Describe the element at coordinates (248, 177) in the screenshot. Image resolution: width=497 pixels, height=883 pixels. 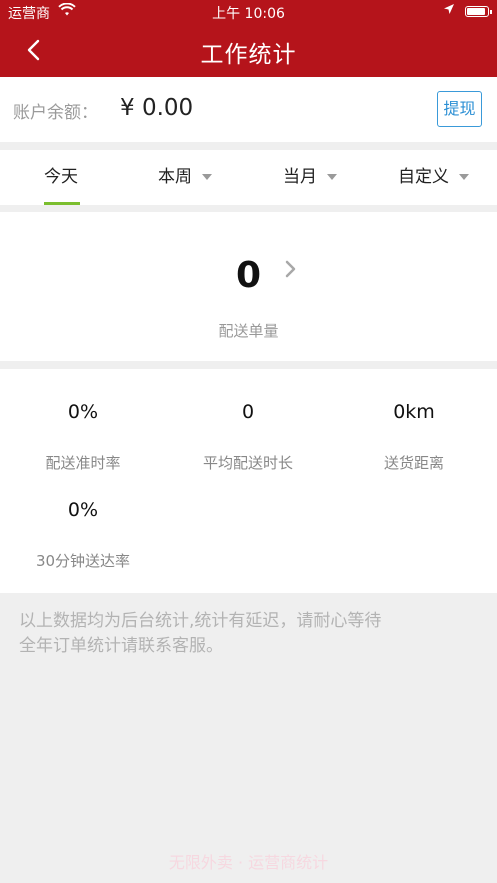
I see `period-tabs: 今天 本周 当月 自定义` at that location.